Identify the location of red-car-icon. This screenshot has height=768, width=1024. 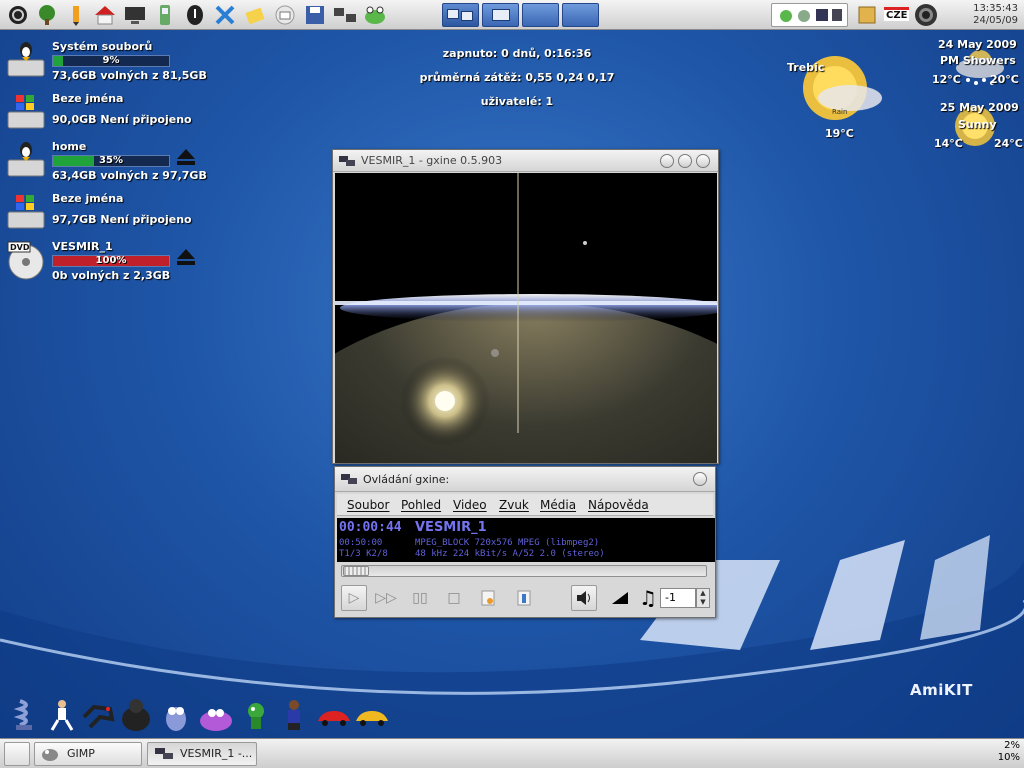
(334, 715).